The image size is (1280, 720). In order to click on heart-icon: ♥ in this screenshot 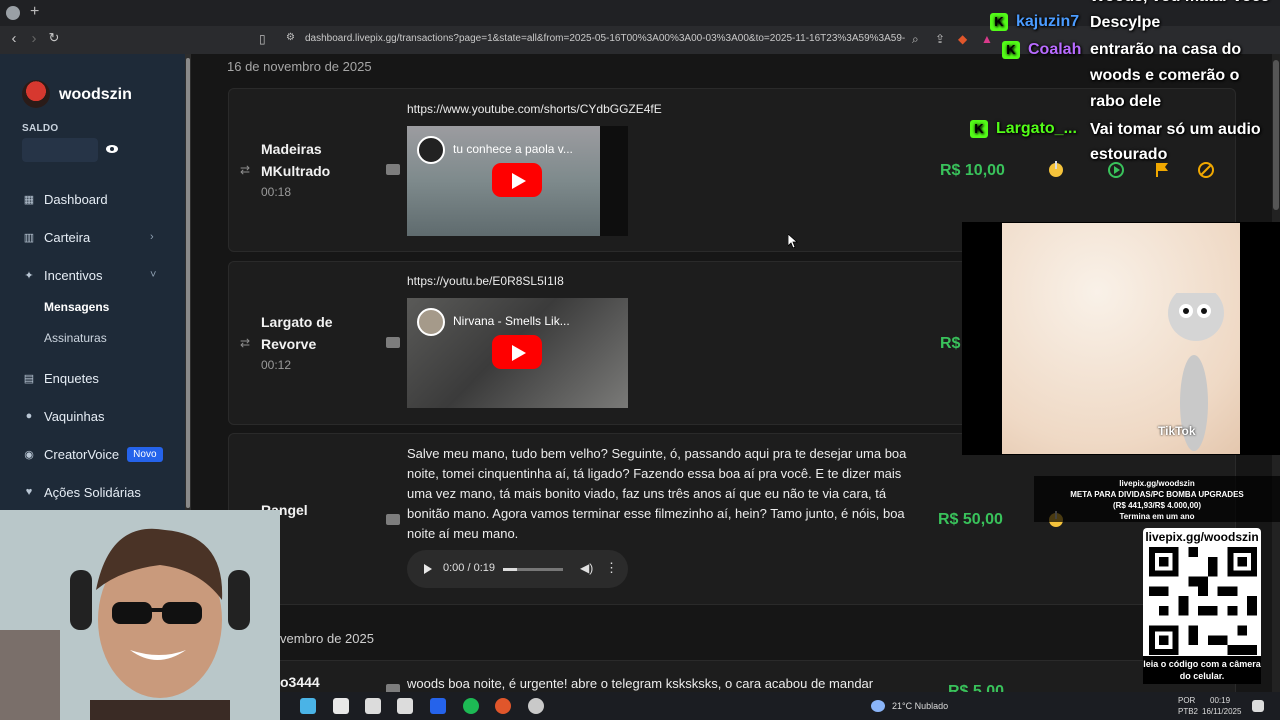, I will do `click(29, 492)`.